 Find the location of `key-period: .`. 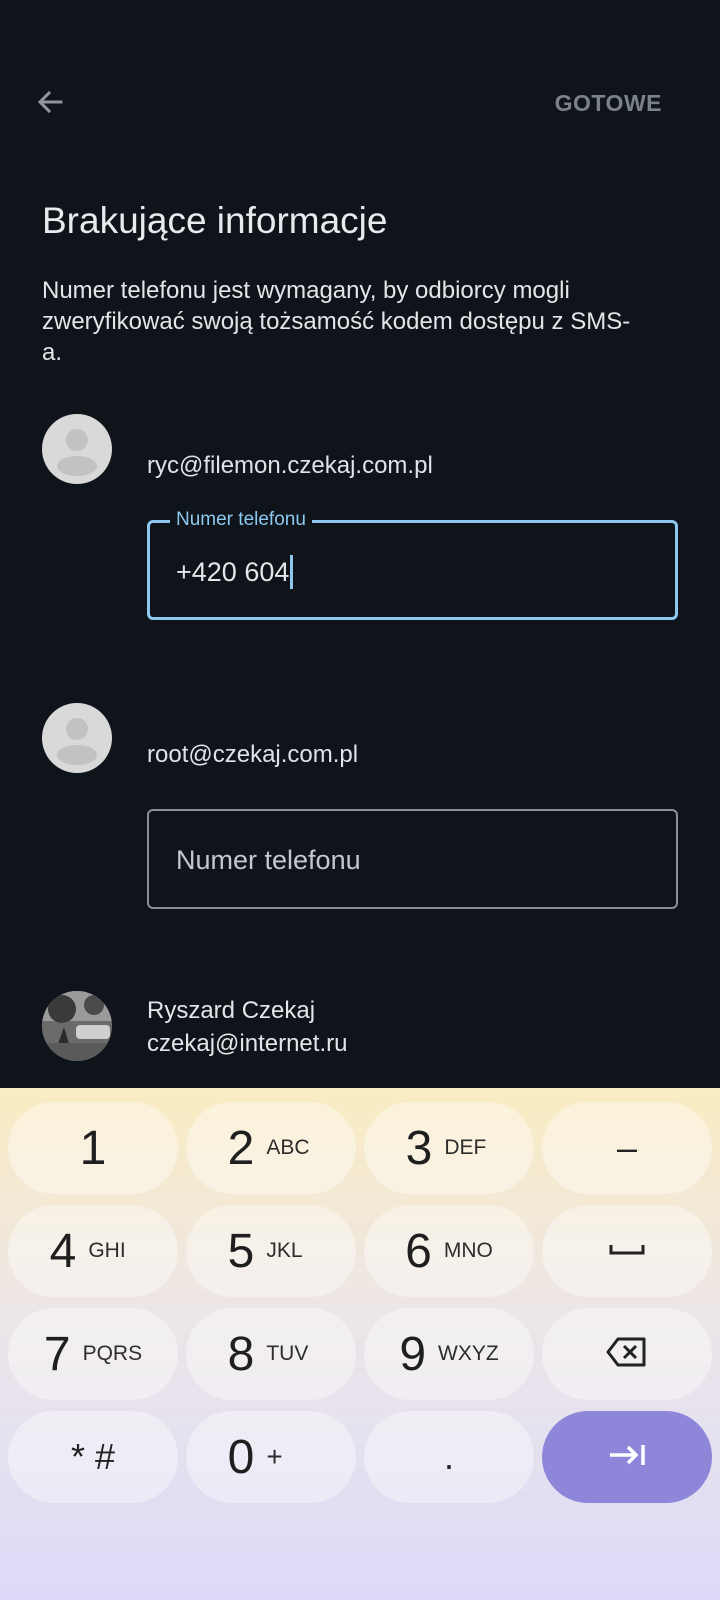

key-period: . is located at coordinates (449, 1457).